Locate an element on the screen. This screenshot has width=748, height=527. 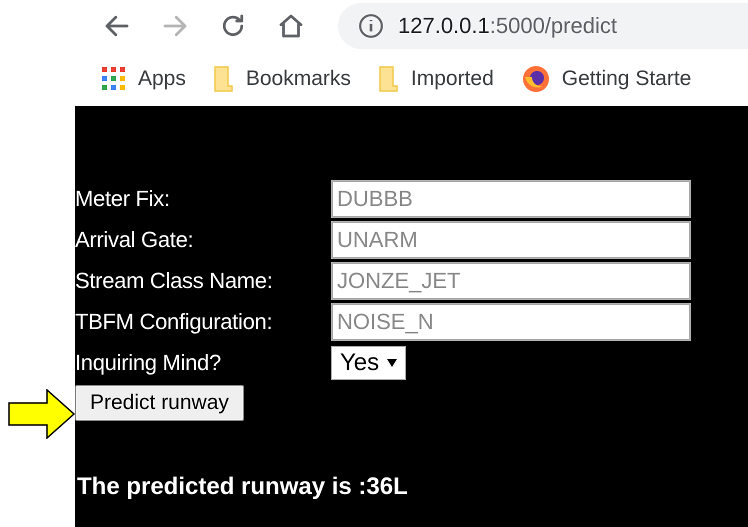
field-label: Meter Fix: is located at coordinates (123, 199).